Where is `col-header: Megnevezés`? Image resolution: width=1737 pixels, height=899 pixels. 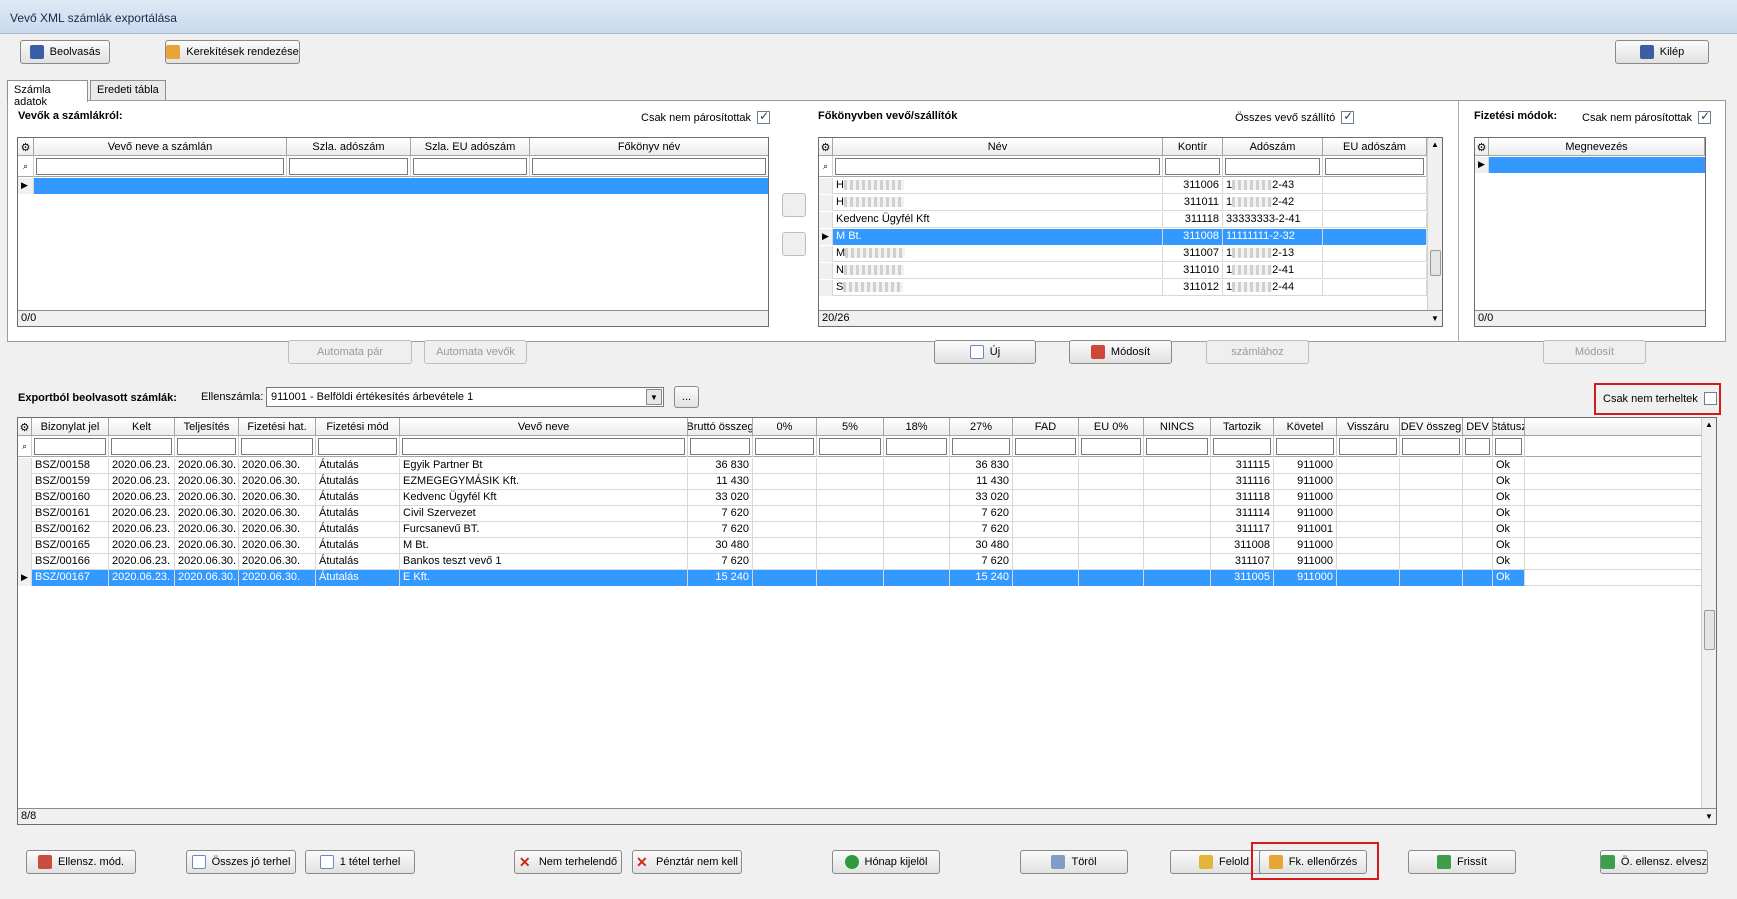
col-header: Megnevezés is located at coordinates (1597, 147).